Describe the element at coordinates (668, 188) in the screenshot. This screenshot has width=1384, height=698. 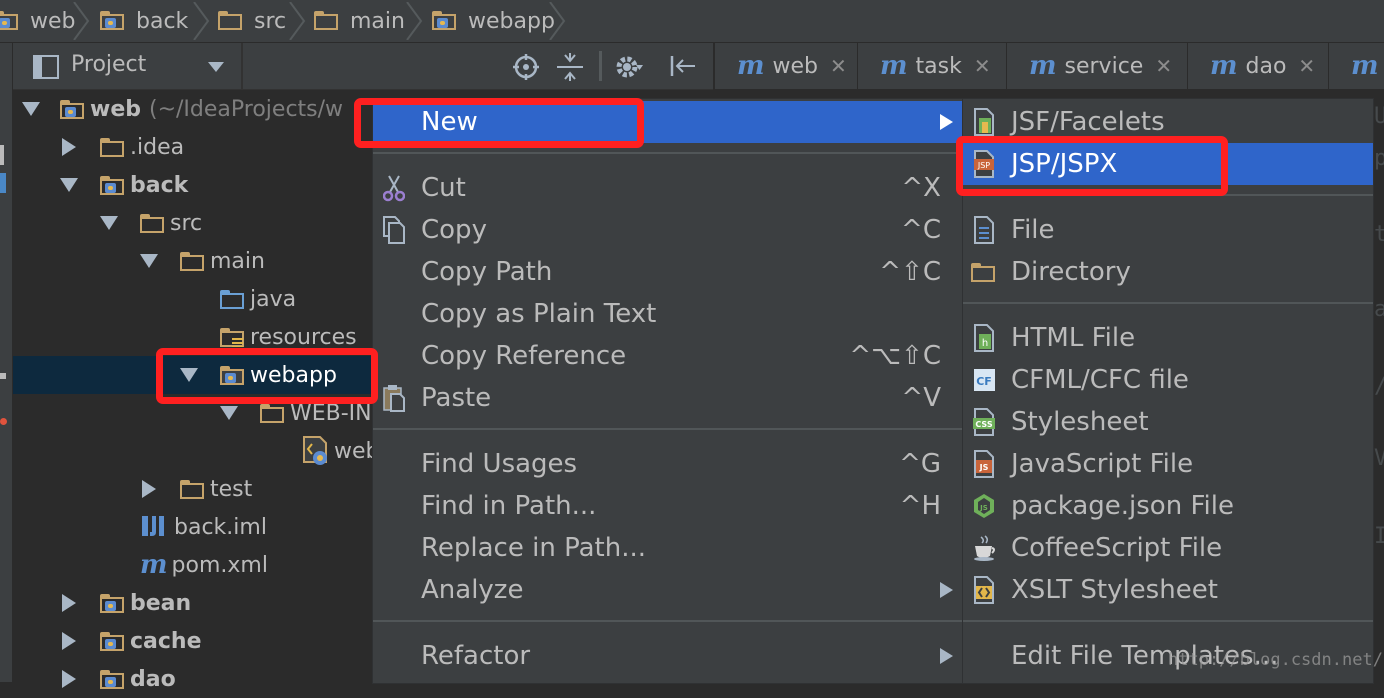
I see `menu-item-cut: Cut ^X` at that location.